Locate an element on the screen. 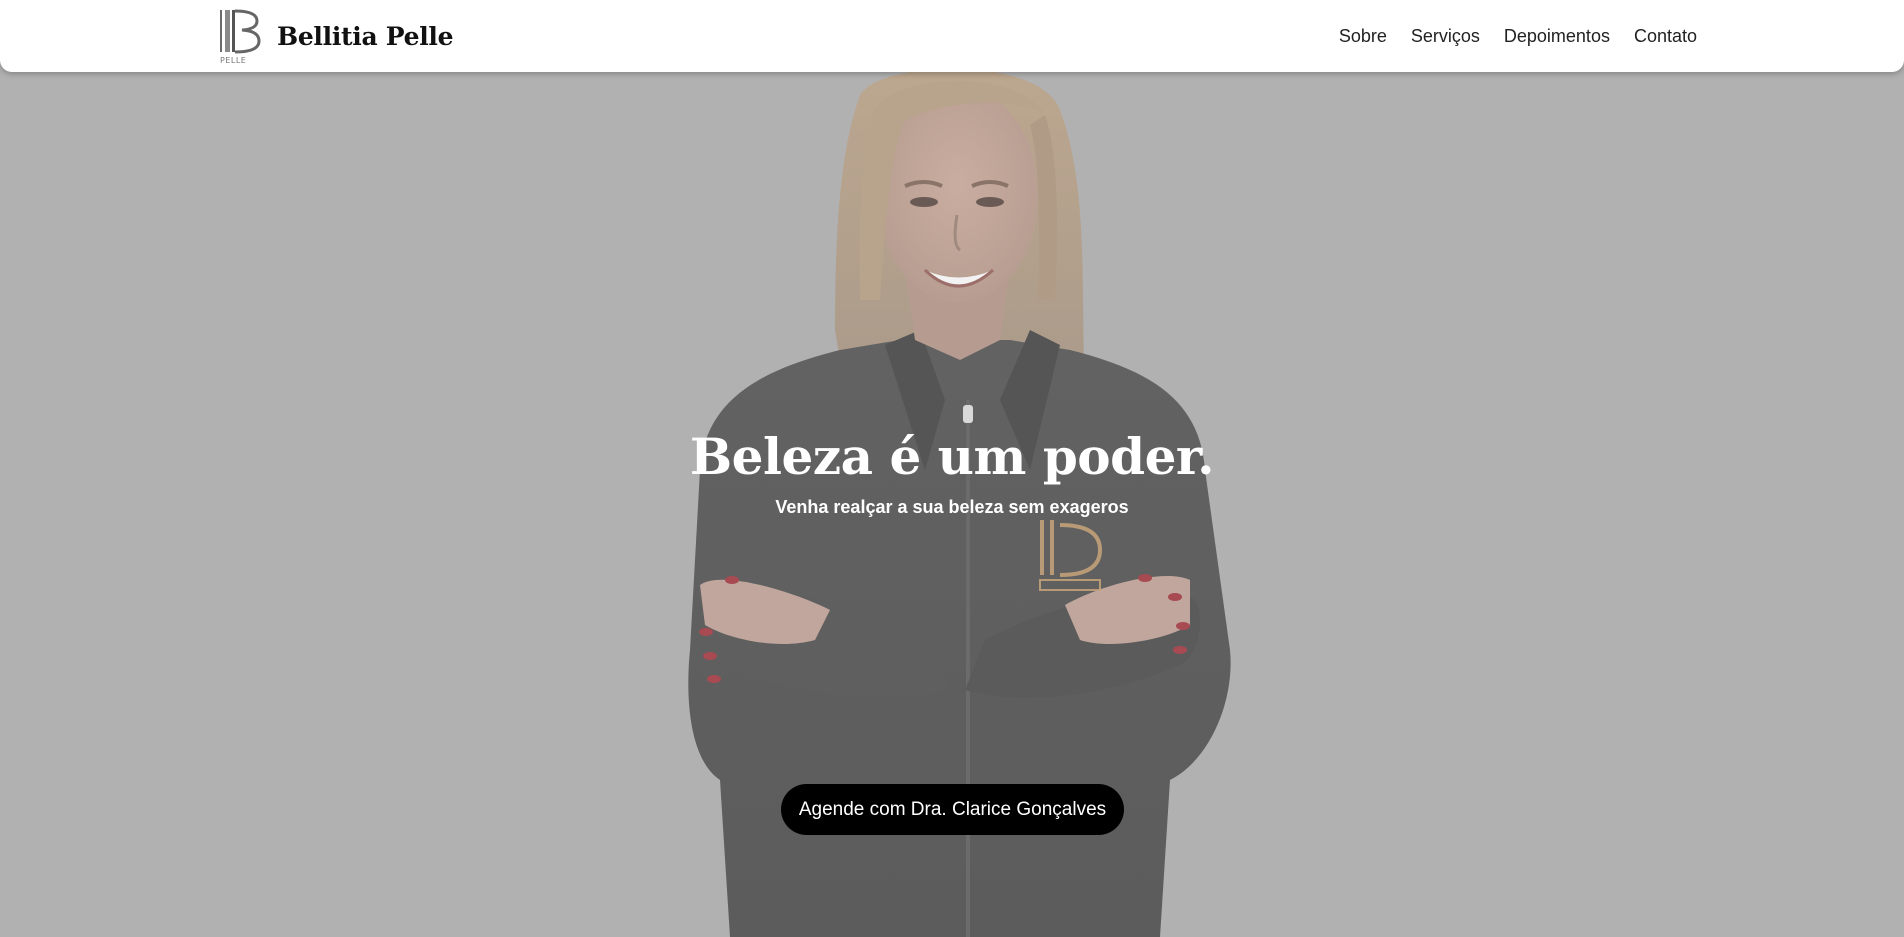 The height and width of the screenshot is (937, 1904). brand-home-link: PELLE Bellitia Pelle is located at coordinates (335, 36).